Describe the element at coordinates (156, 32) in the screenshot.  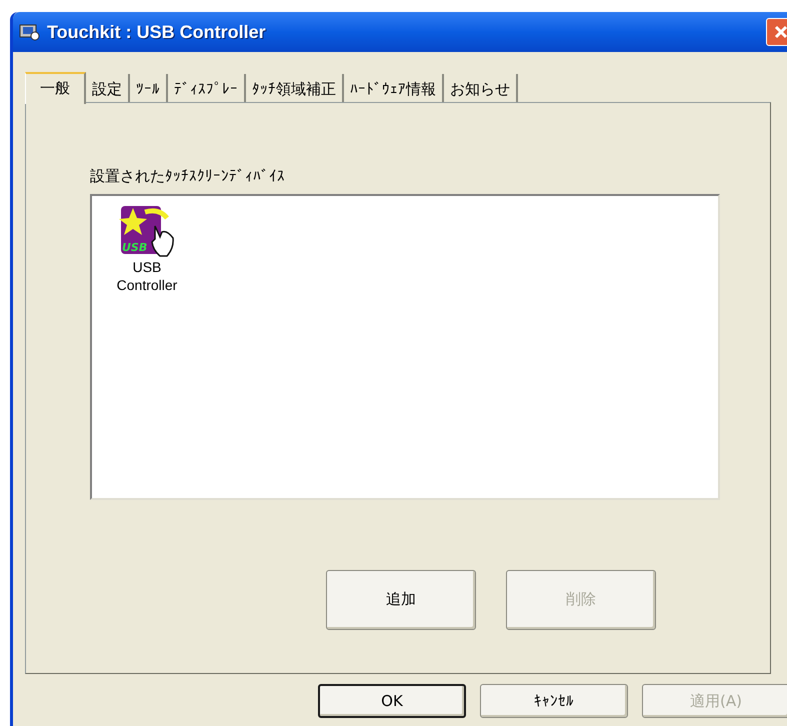
I see `window-title: Touchkit : USB Controller` at that location.